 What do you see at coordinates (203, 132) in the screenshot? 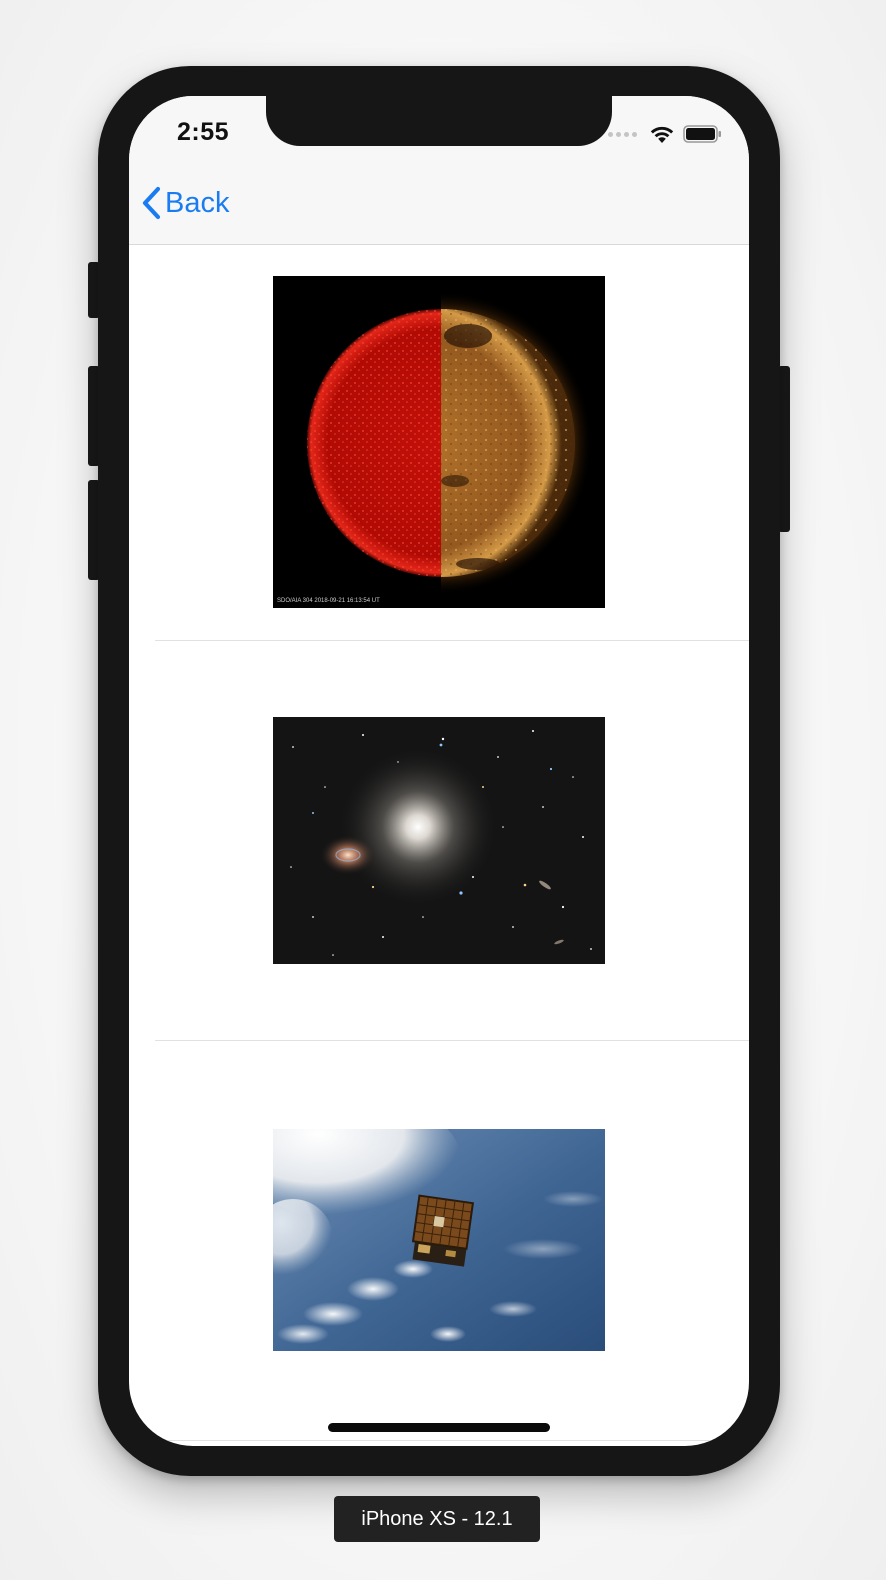
I see `status-time: 2:55` at bounding box center [203, 132].